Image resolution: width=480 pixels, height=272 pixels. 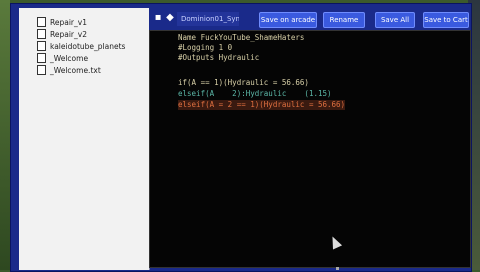 I want to click on mouse-pointer-icon, so click(x=335, y=242).